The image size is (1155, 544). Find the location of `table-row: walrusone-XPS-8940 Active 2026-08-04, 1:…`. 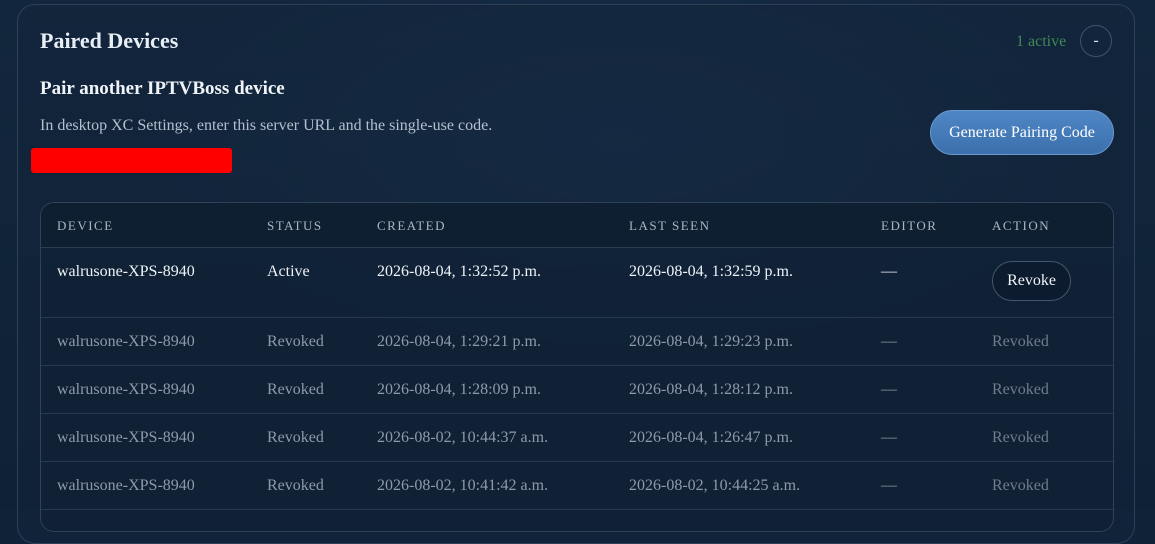

table-row: walrusone-XPS-8940 Active 2026-08-04, 1:… is located at coordinates (577, 282).